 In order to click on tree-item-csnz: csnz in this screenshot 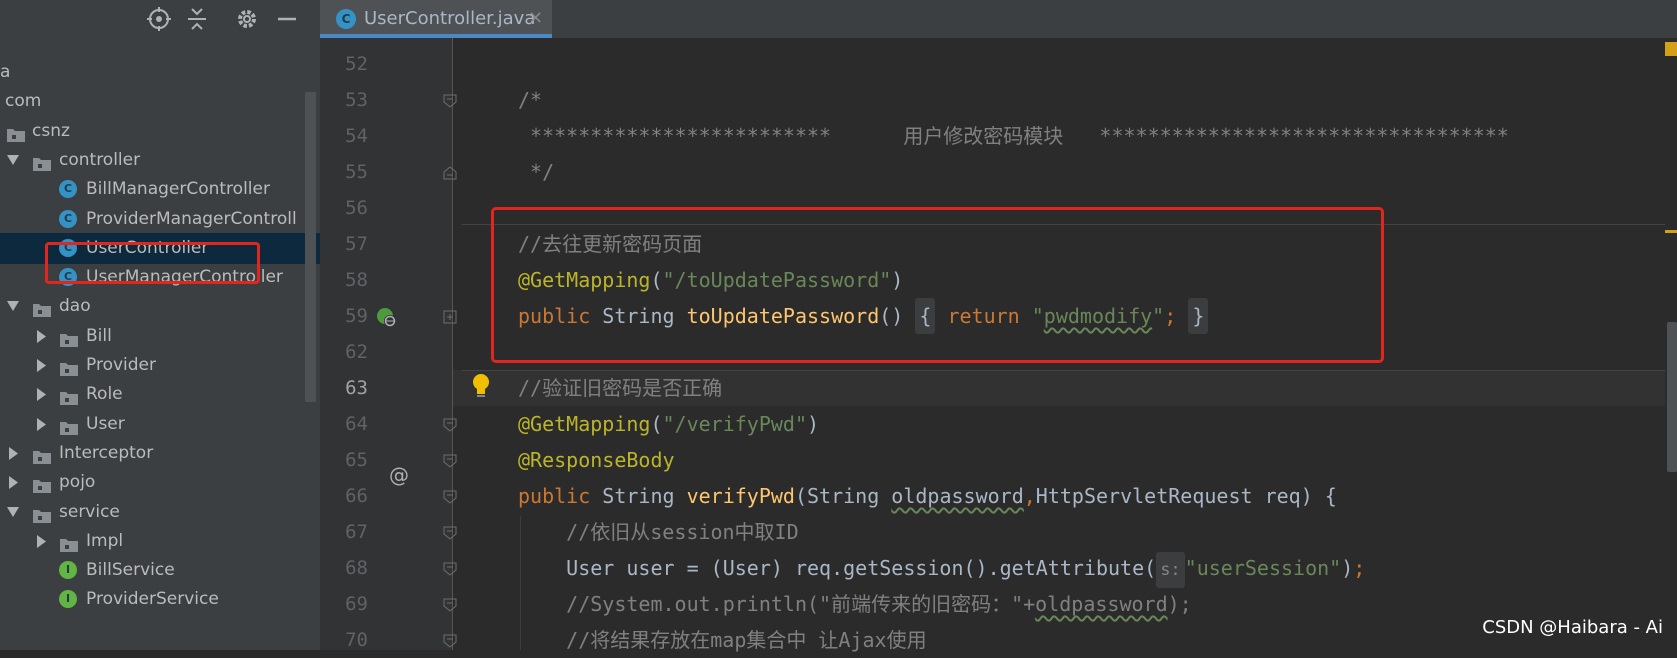, I will do `click(160, 131)`.